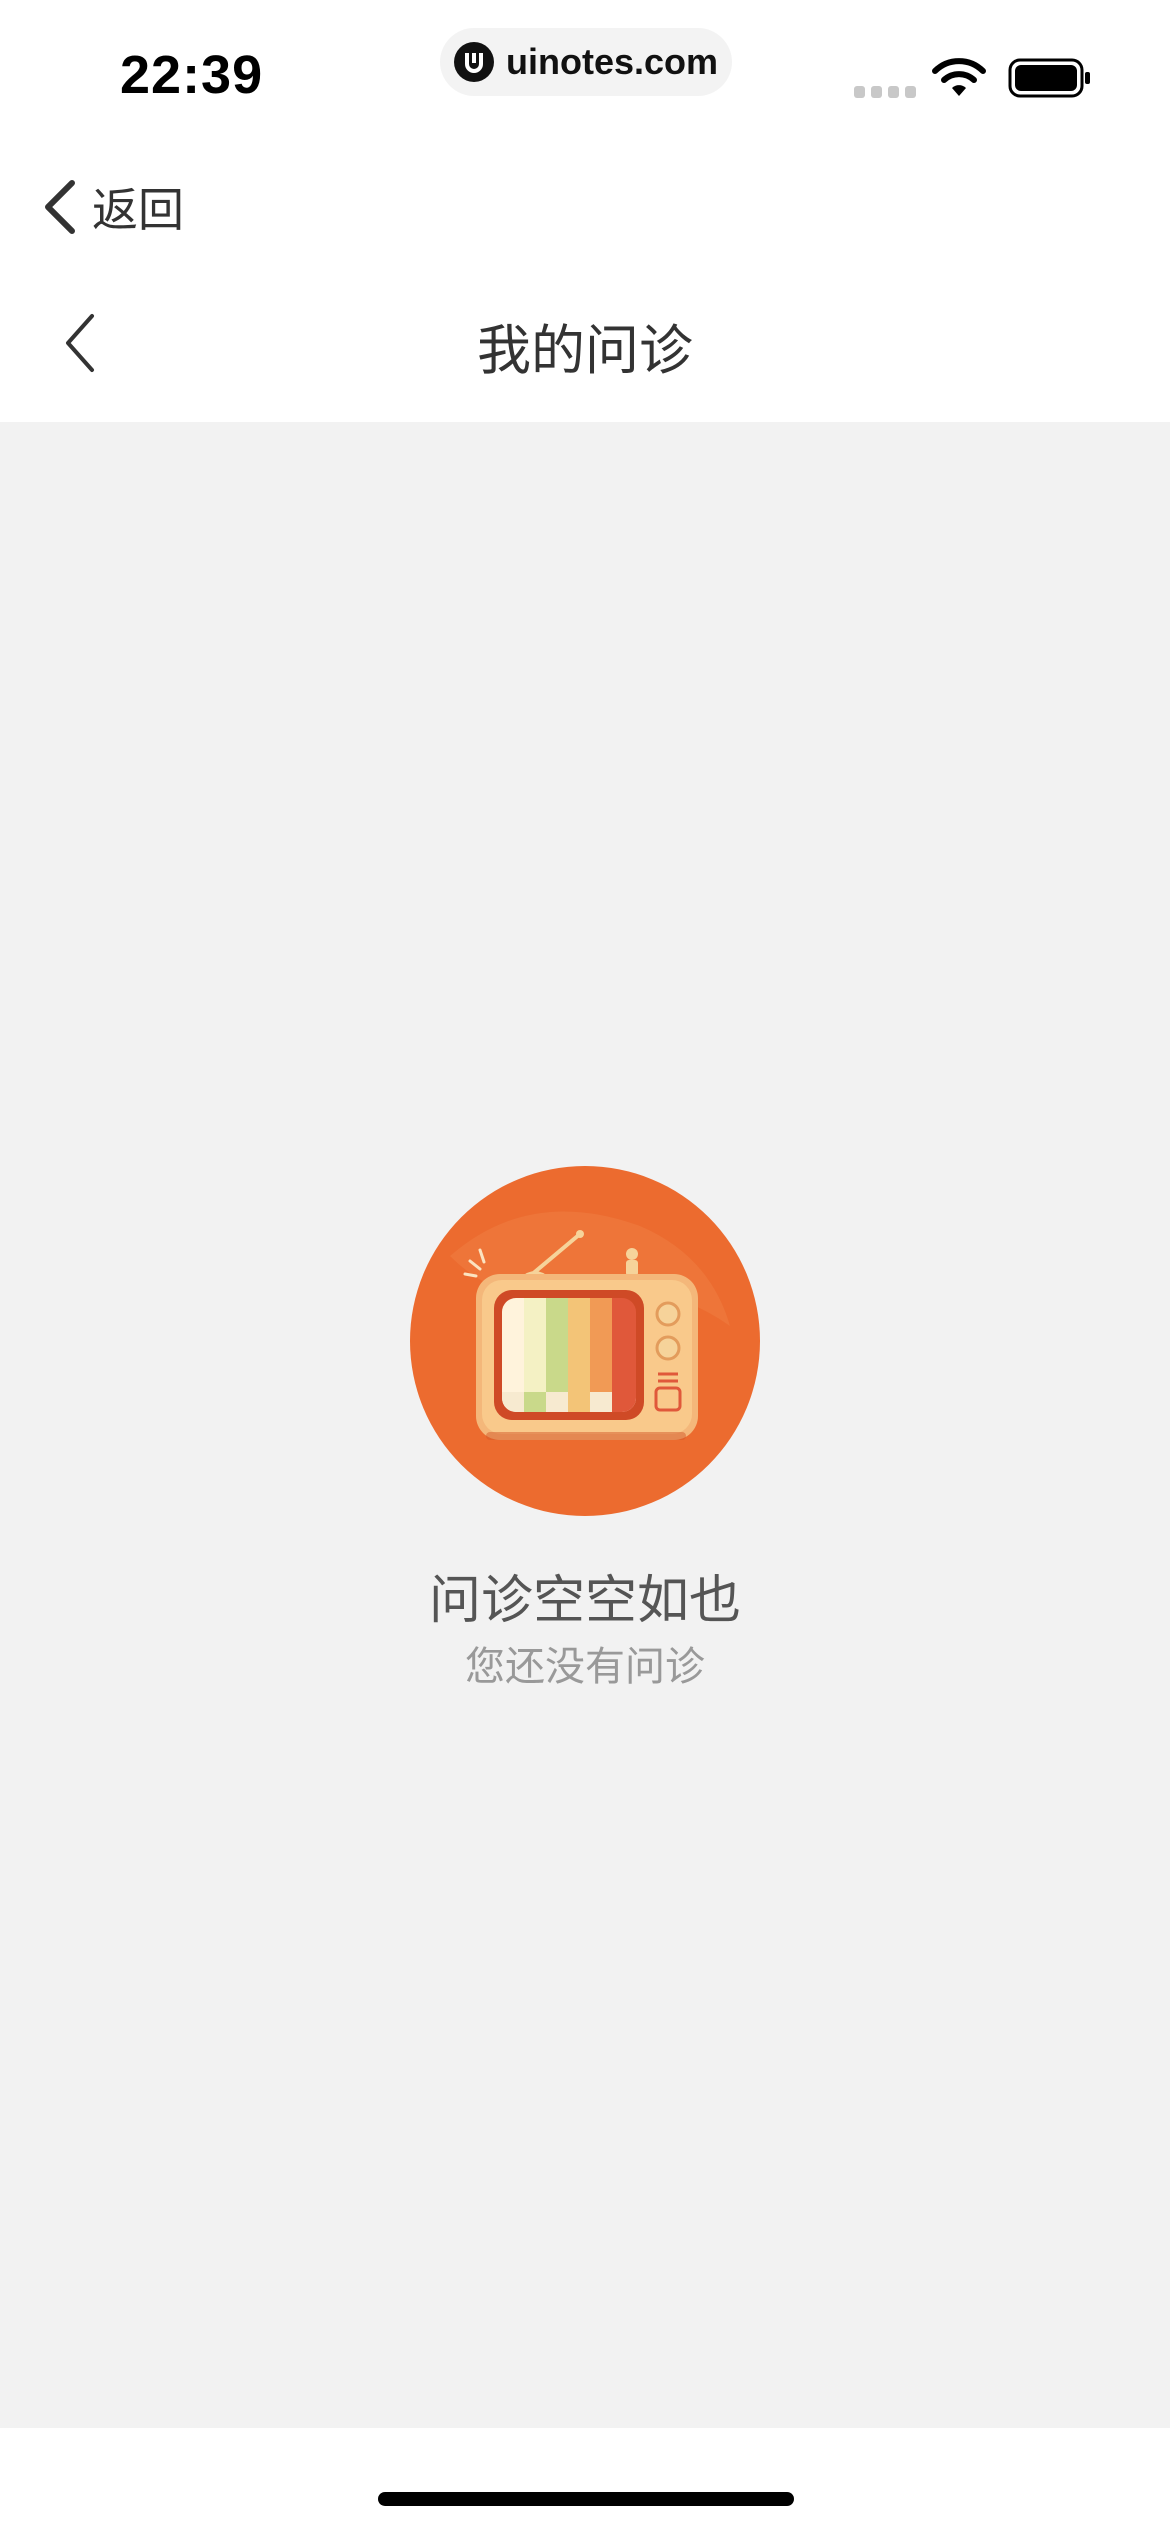  I want to click on home-indicator, so click(586, 2499).